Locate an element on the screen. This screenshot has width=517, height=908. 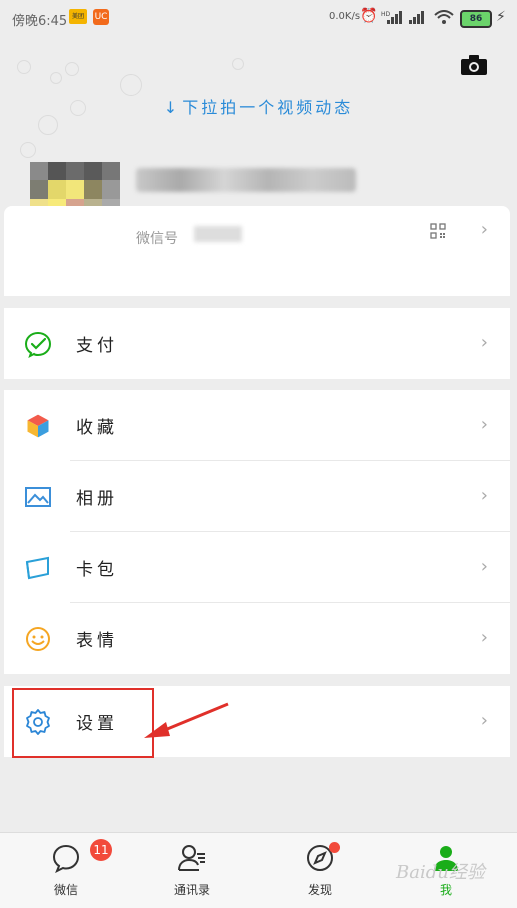
menu-item-stickers: 表情 › is located at coordinates (257, 638).